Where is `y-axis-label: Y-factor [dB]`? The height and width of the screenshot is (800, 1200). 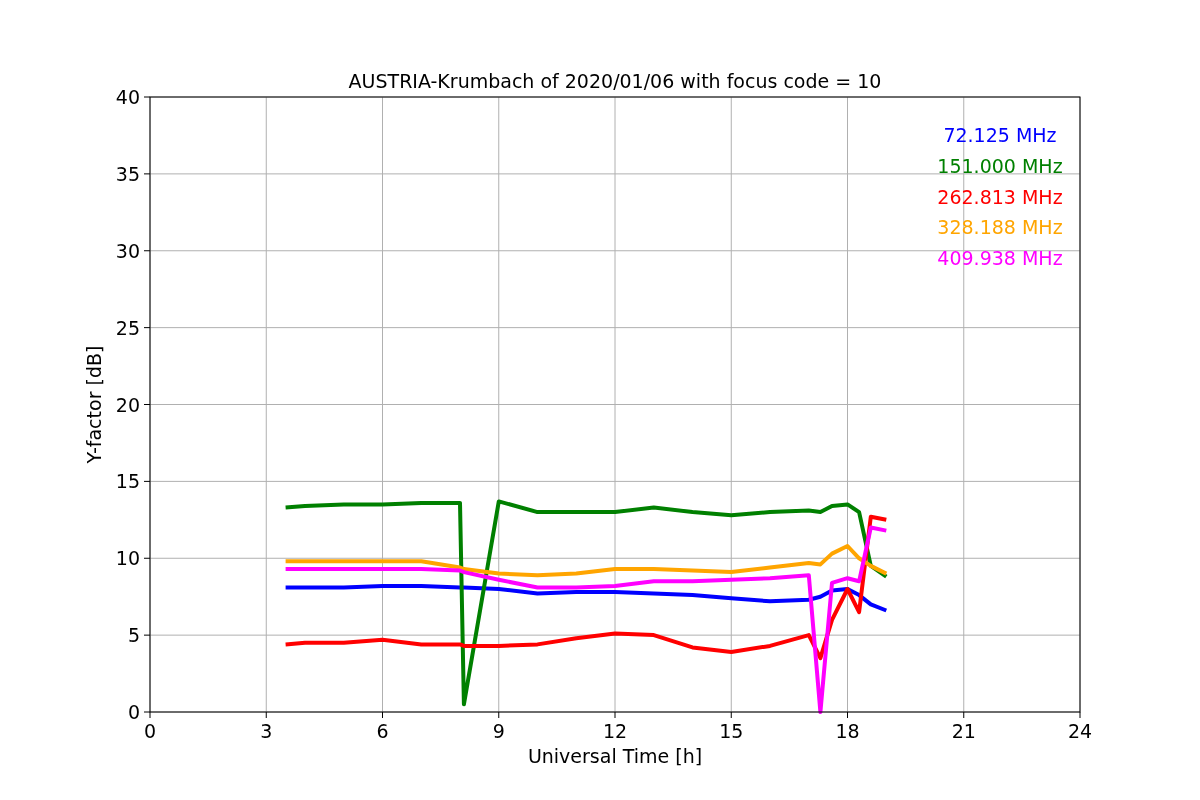 y-axis-label: Y-factor [dB] is located at coordinates (94, 404).